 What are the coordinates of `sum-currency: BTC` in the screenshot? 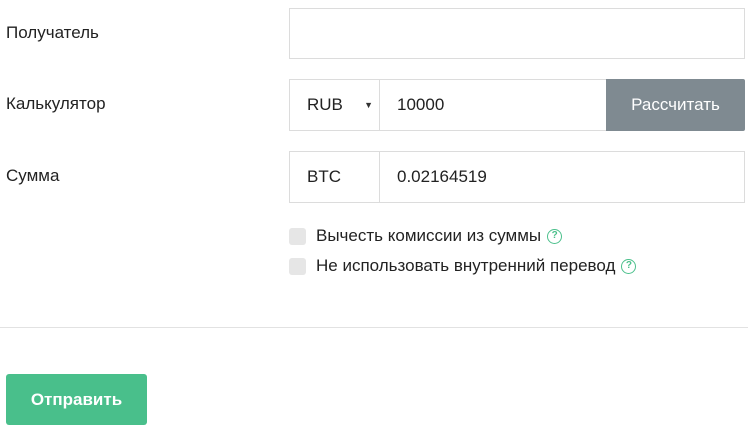 It's located at (334, 177).